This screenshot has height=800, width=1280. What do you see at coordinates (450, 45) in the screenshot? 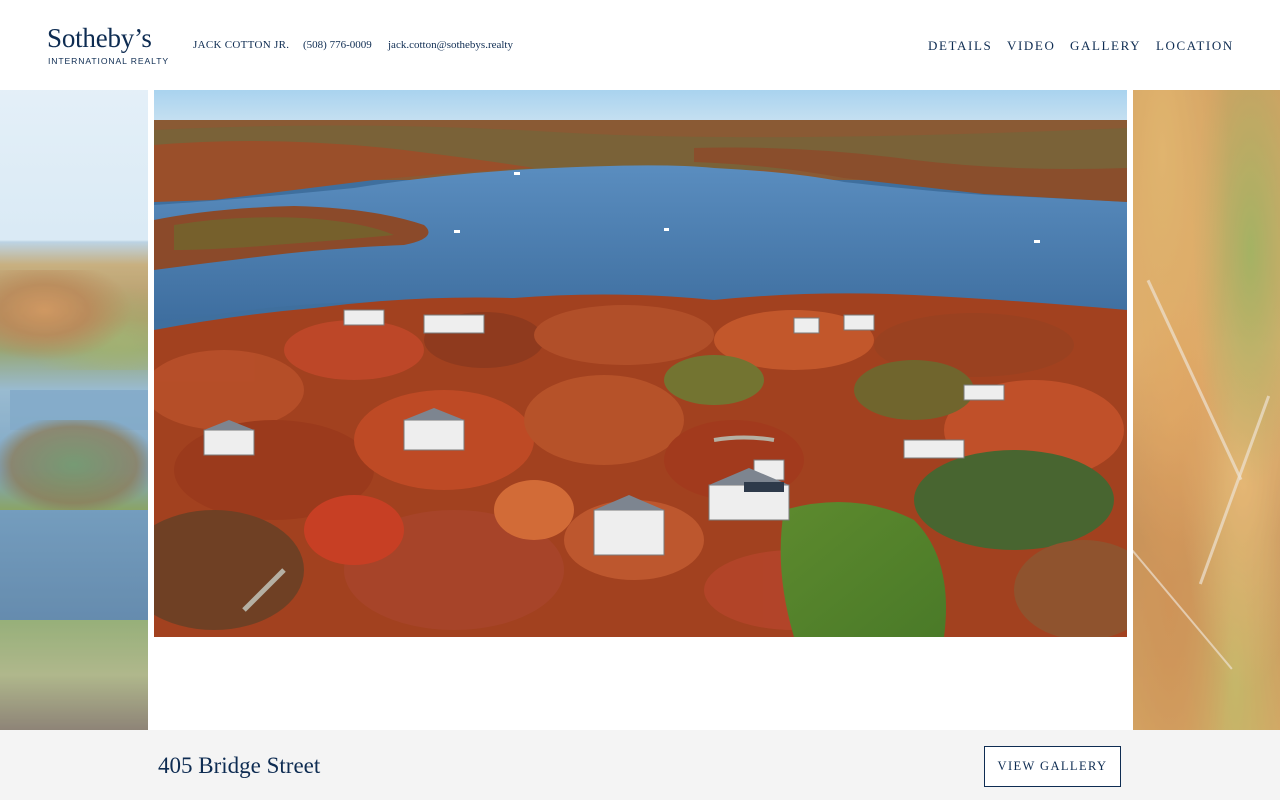
I see `agent-email-link: jack.cotton@sothebys.realty` at bounding box center [450, 45].